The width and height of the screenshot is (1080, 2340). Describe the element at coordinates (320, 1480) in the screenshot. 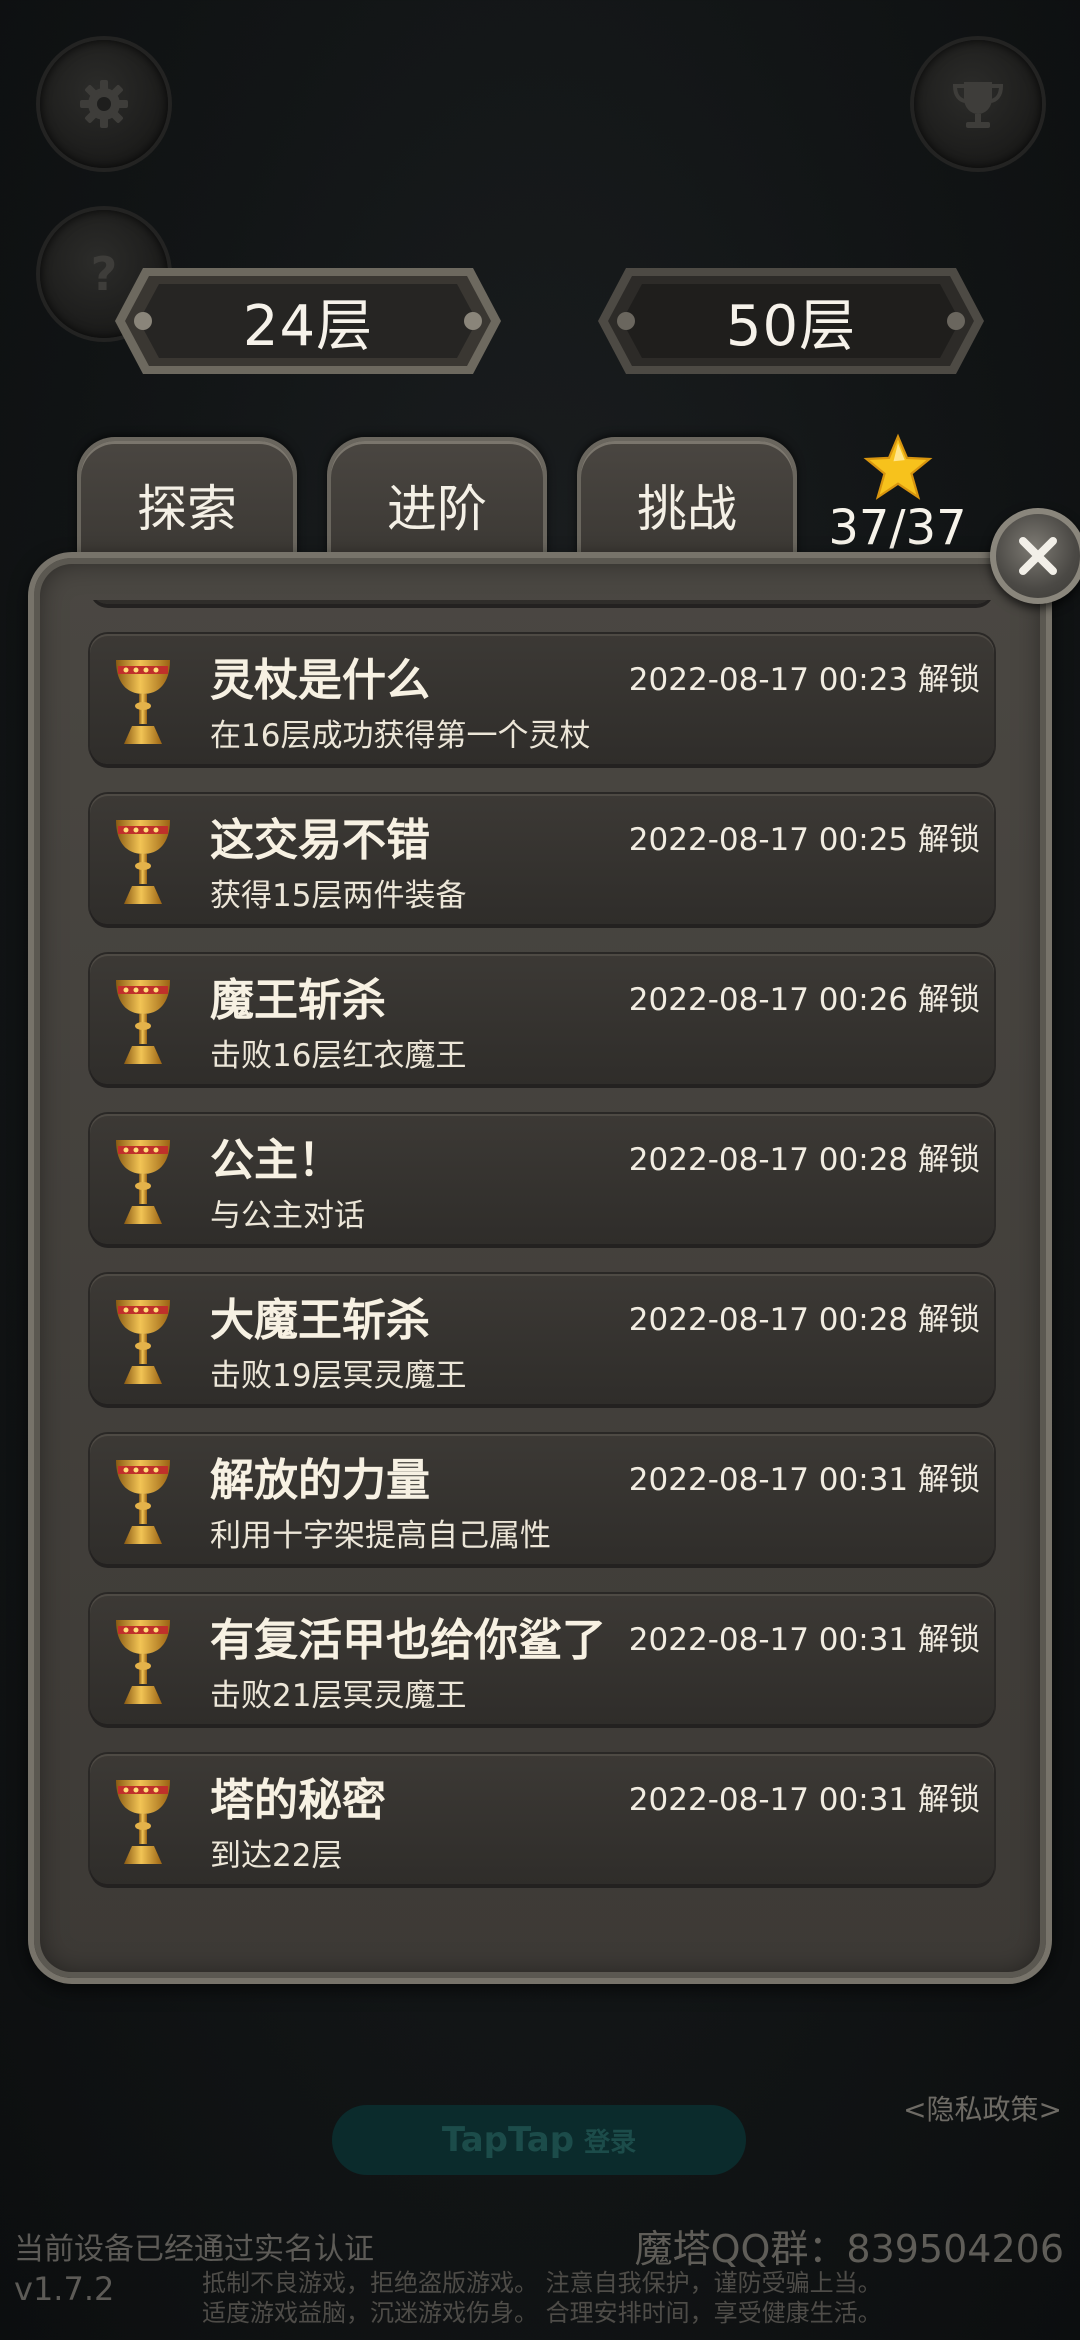

I see `achievement-title: 解放的力量` at that location.